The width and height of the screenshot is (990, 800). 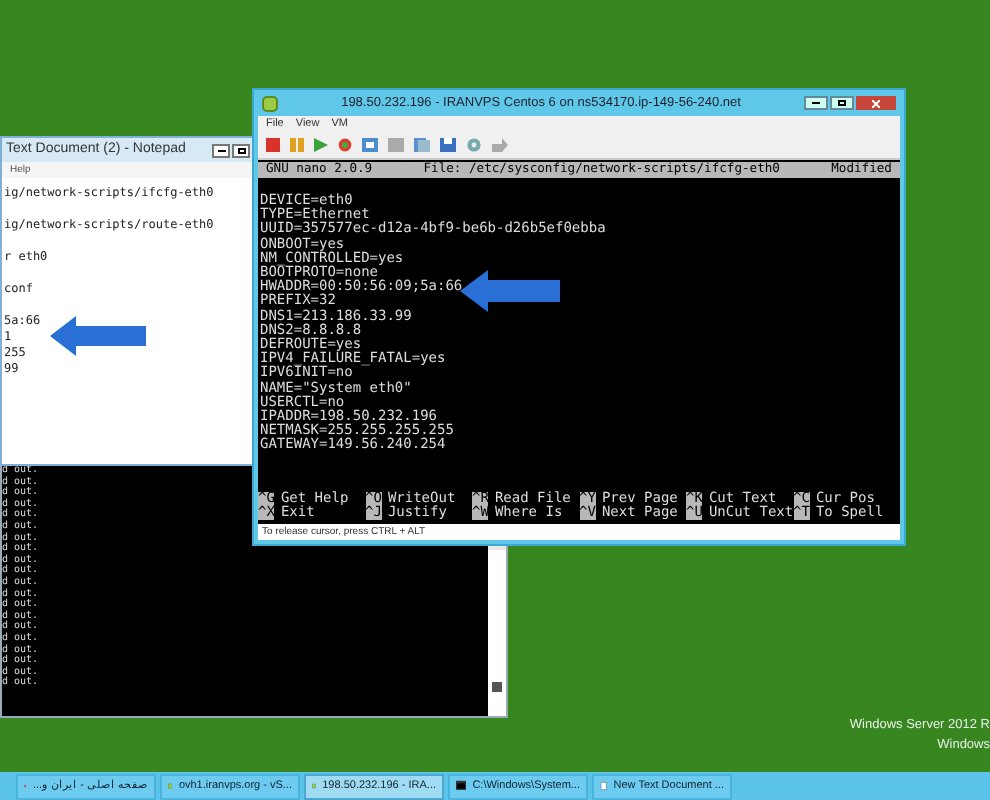 I want to click on close-icon, so click(x=876, y=103).